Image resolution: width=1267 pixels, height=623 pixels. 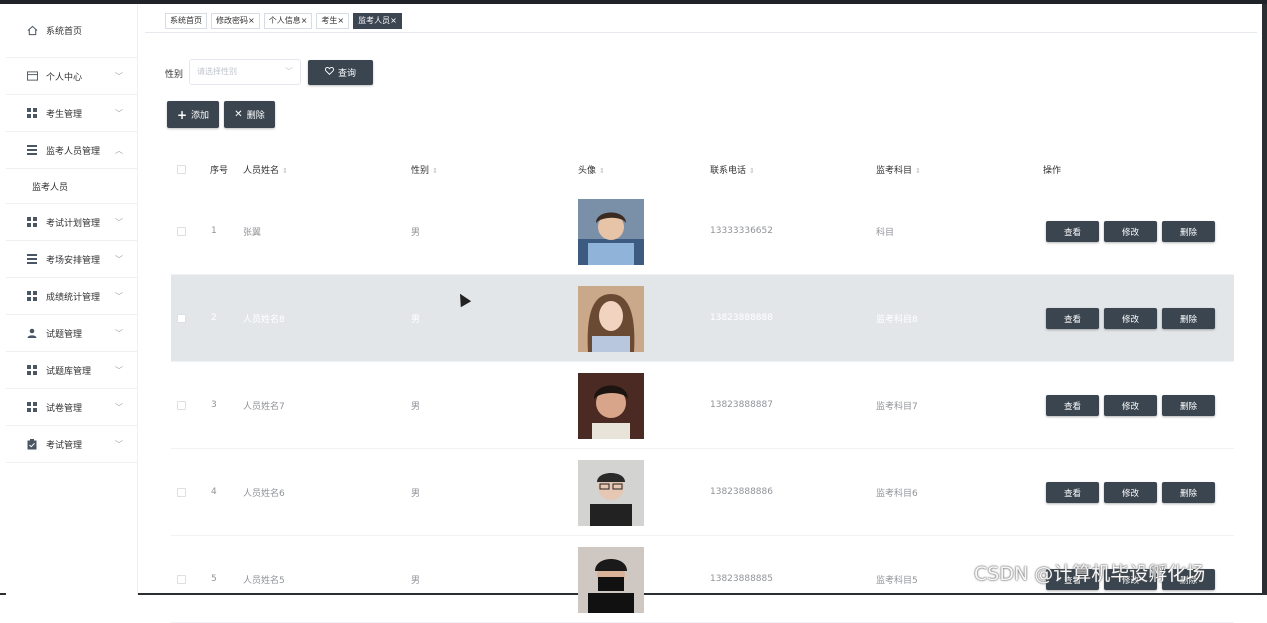 What do you see at coordinates (71, 296) in the screenshot?
I see `sidebar-item-score-stats: 成绩统计管理 ﹀` at bounding box center [71, 296].